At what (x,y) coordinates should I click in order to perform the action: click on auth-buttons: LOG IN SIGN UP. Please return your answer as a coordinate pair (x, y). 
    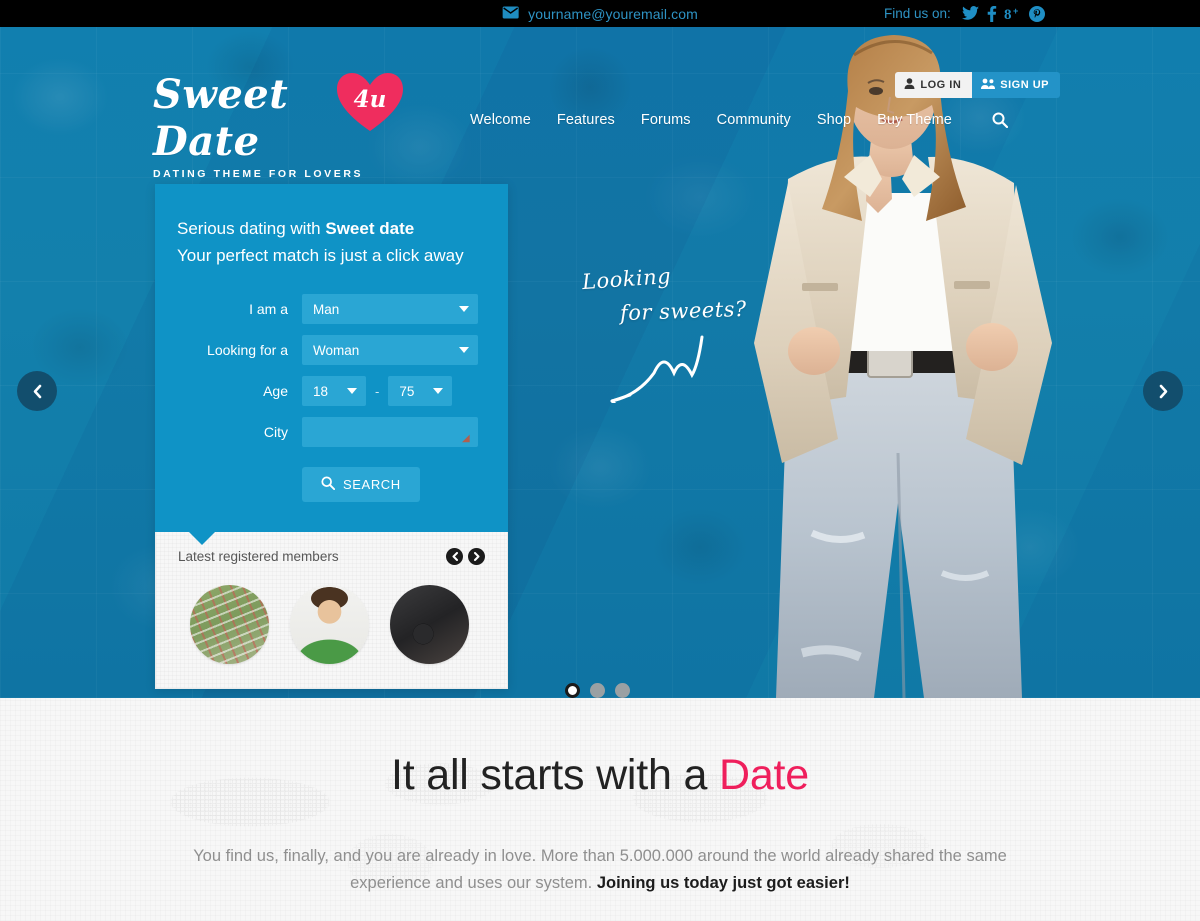
    Looking at the image, I should click on (977, 85).